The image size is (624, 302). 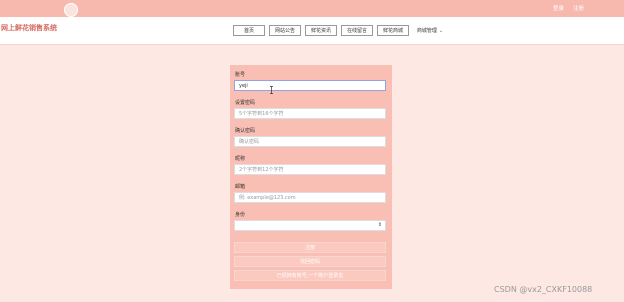 I want to click on nav-messages: 在线留言, so click(x=357, y=30).